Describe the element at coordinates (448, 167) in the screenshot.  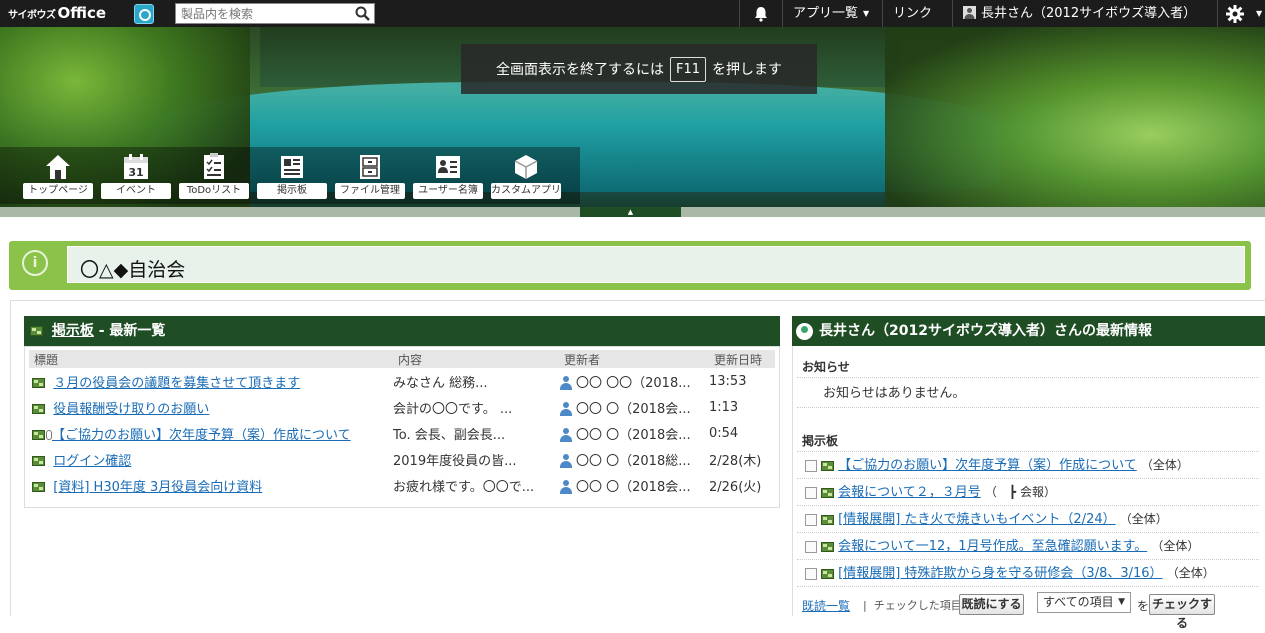
I see `user-directory-icon` at that location.